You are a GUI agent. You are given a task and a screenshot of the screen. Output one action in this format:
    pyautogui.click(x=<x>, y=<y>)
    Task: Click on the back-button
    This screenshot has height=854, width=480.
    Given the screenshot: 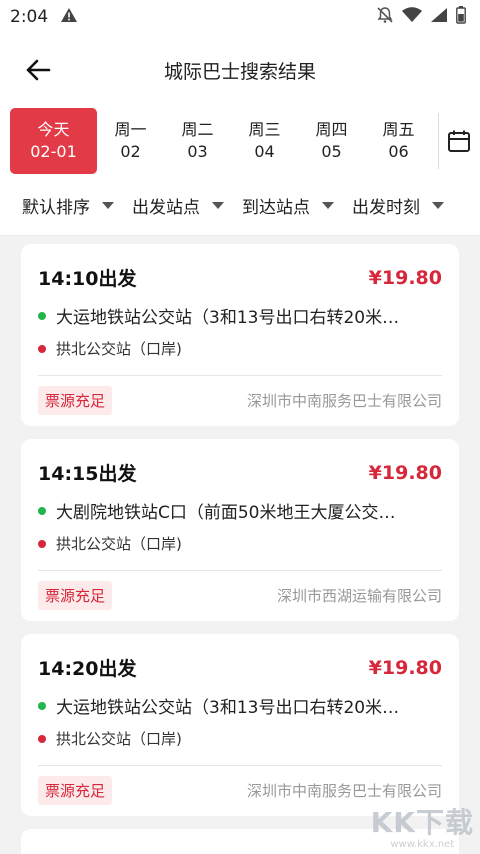 What is the action you would take?
    pyautogui.click(x=38, y=70)
    